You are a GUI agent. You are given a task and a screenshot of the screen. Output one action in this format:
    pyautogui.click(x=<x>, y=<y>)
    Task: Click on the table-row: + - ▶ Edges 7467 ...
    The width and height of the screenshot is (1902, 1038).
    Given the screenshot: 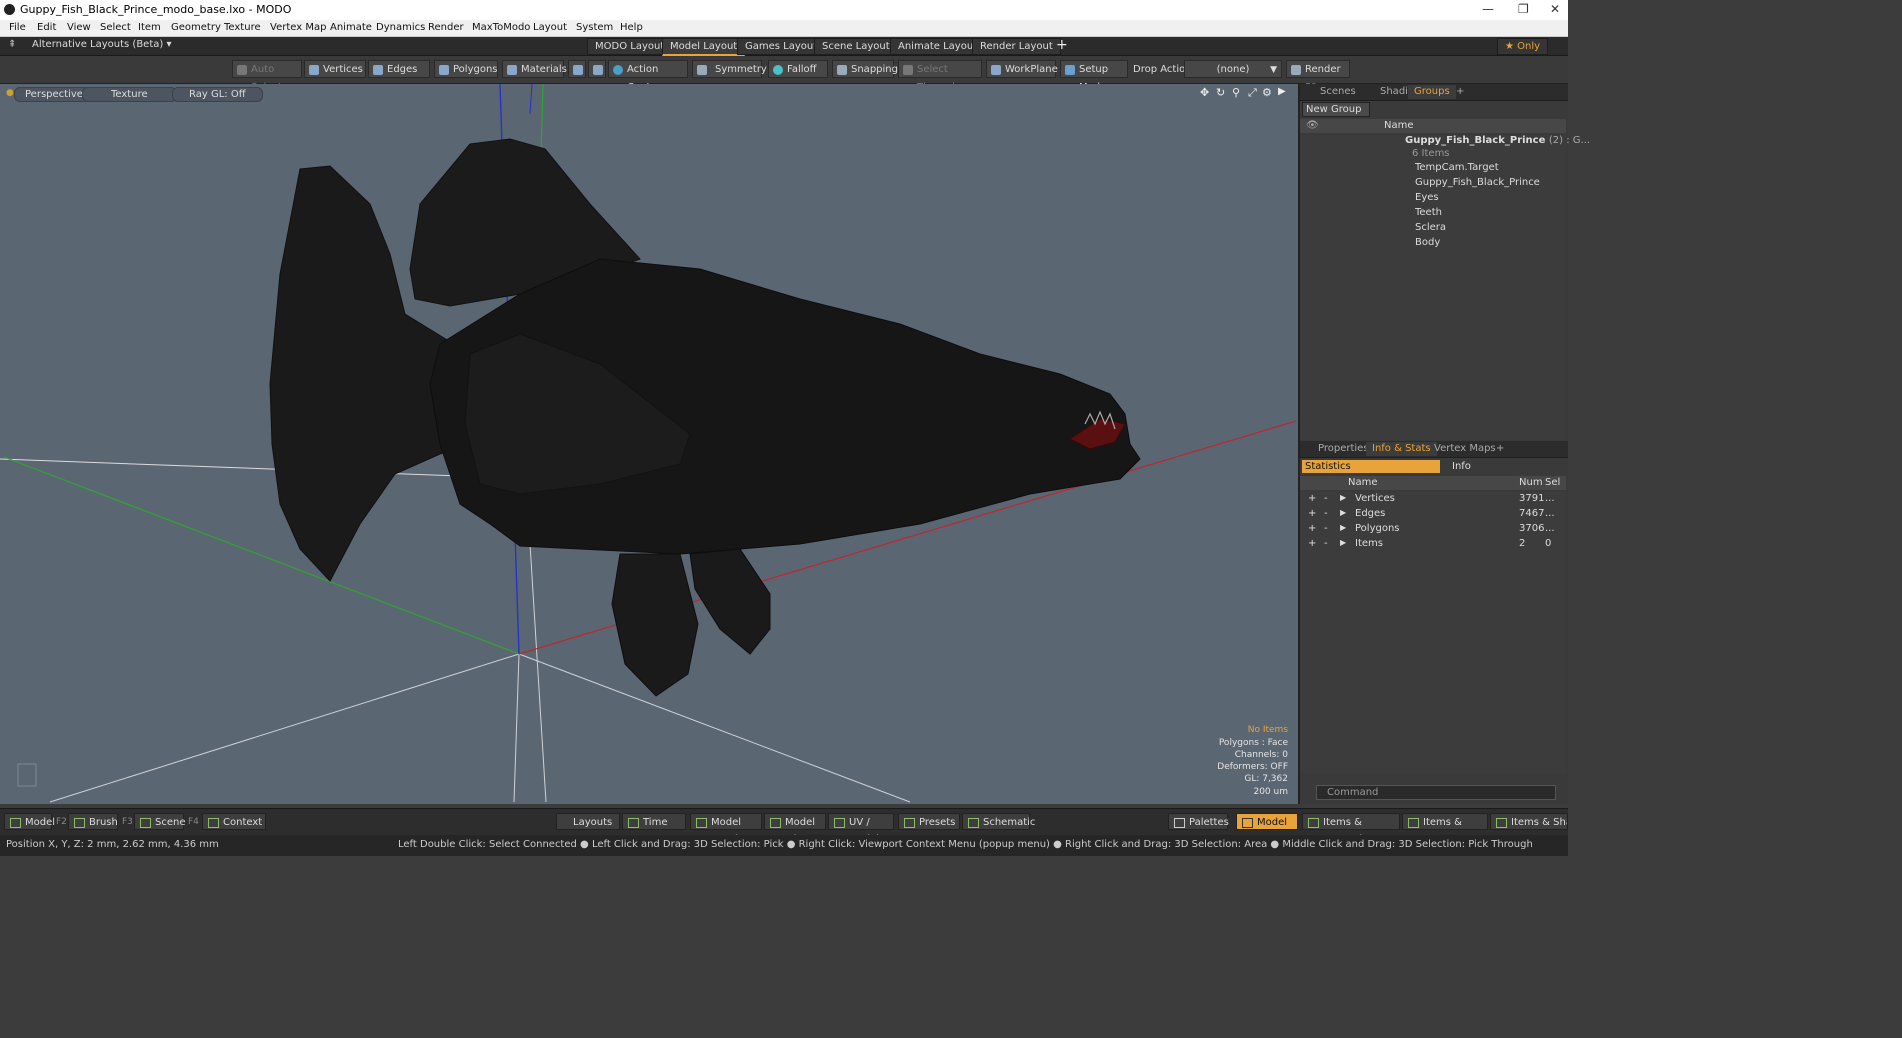 What is the action you would take?
    pyautogui.click(x=1433, y=514)
    